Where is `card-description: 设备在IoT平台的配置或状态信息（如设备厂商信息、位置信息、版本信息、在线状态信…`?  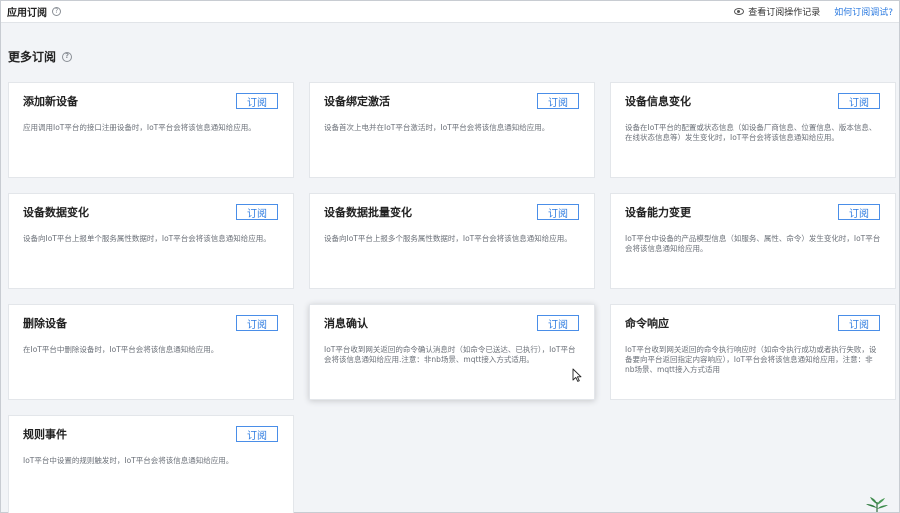
card-description: 设备在IoT平台的配置或状态信息（如设备厂商信息、位置信息、版本信息、在线状态信… is located at coordinates (751, 132).